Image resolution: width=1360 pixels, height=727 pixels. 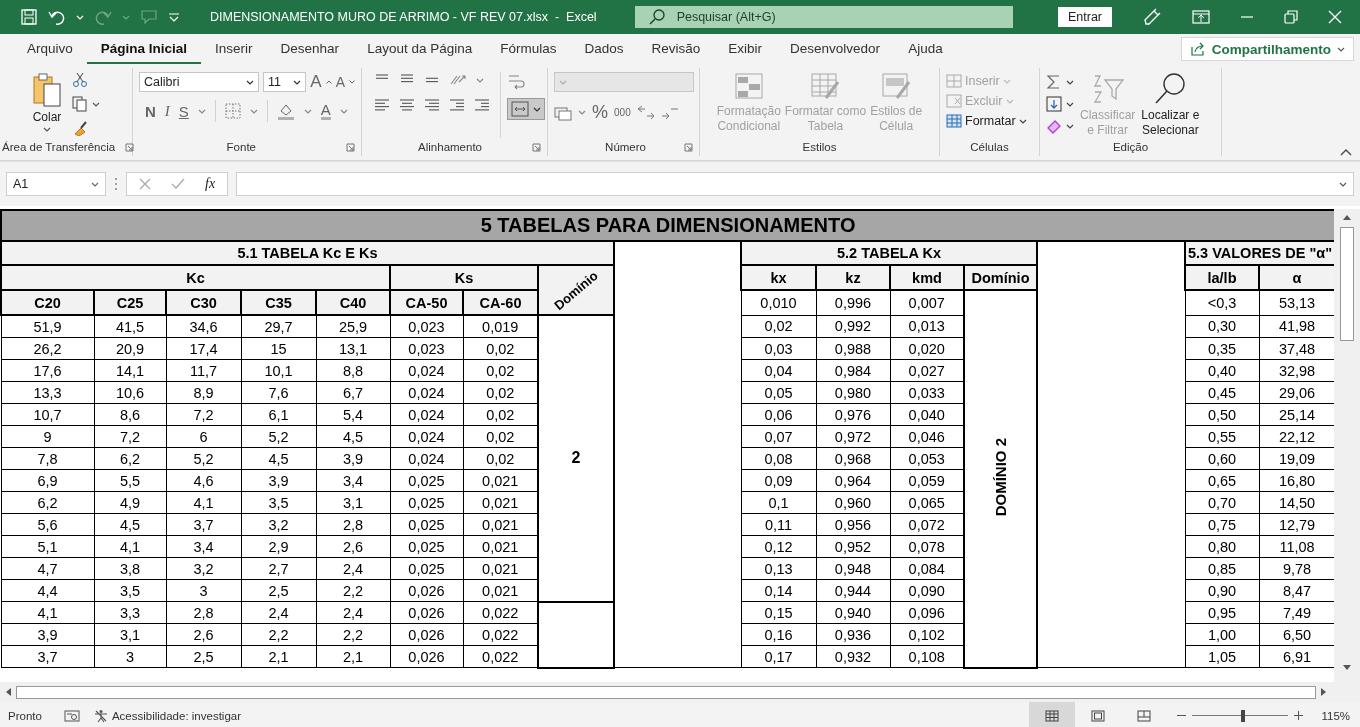 What do you see at coordinates (482, 105) in the screenshot?
I see `increase-indent-icon` at bounding box center [482, 105].